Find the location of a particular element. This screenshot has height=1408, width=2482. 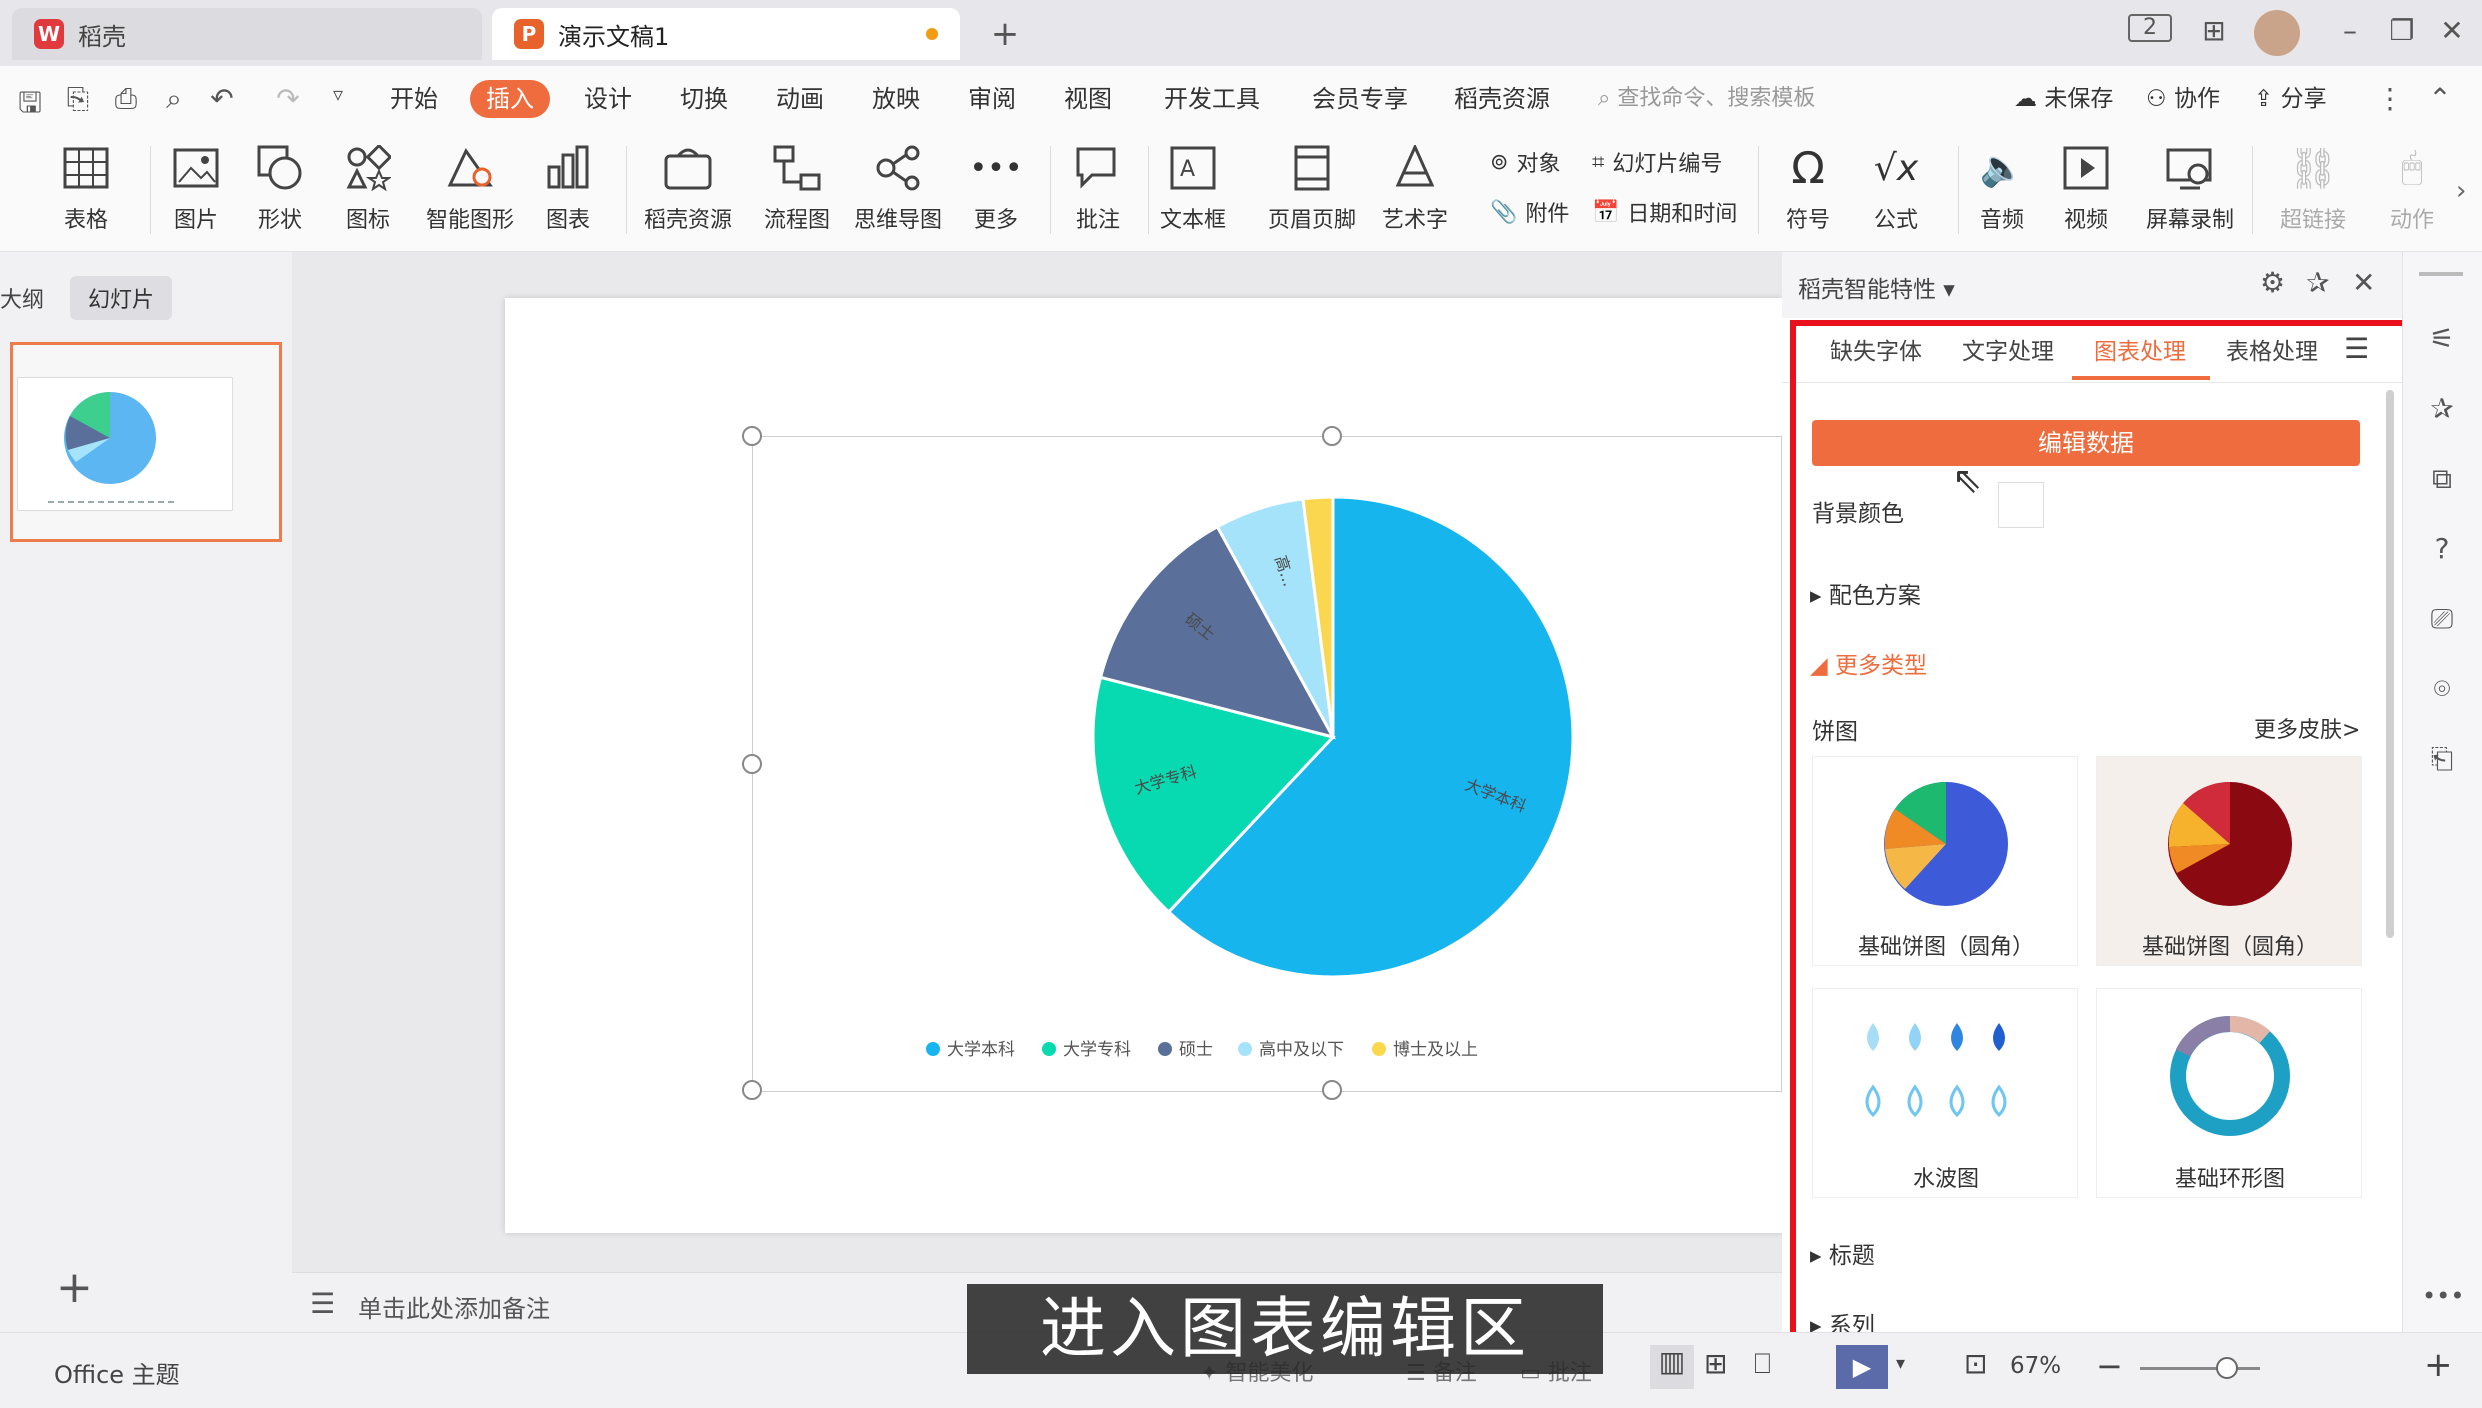

menu-start: 开始 is located at coordinates (414, 99).